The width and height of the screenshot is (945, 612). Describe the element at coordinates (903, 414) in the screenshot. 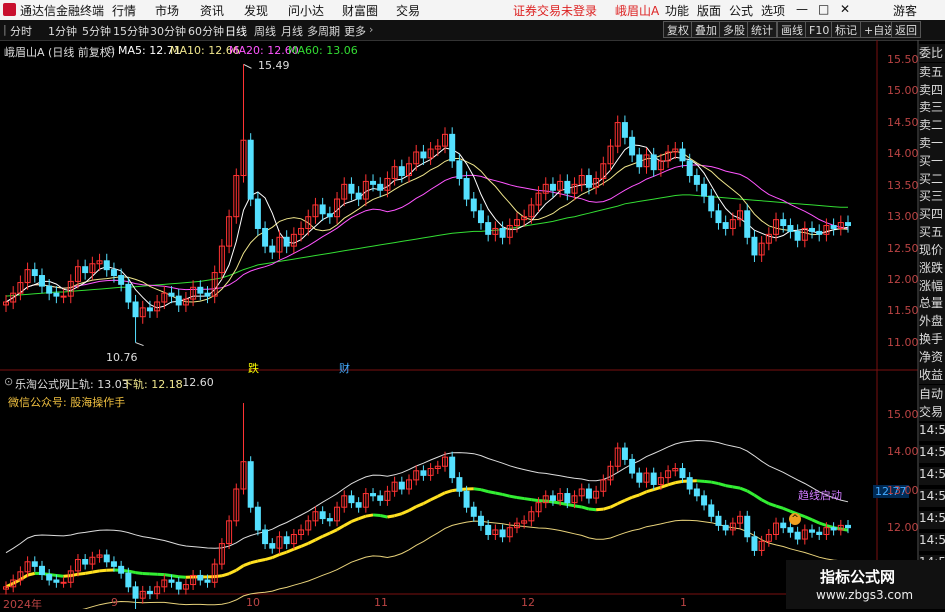

I see `sub-y-tick: 15.00` at that location.